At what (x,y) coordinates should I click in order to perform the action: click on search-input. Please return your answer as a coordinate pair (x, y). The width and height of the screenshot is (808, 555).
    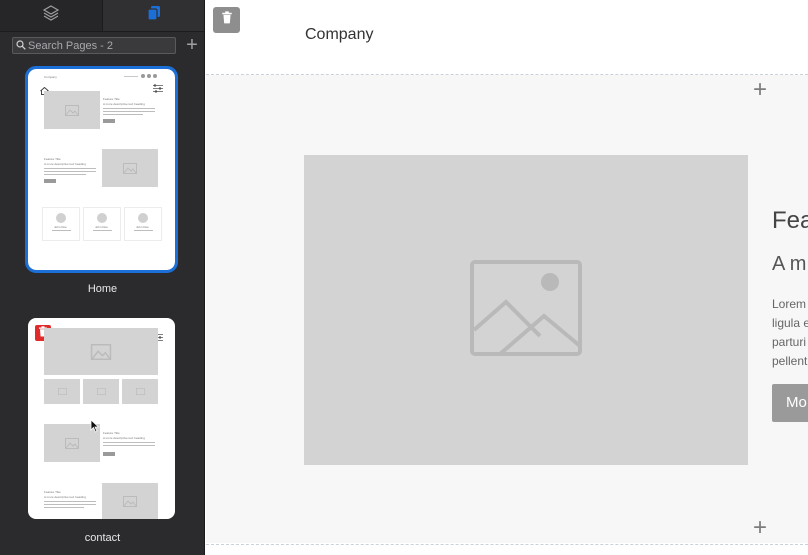
    Looking at the image, I should click on (97, 45).